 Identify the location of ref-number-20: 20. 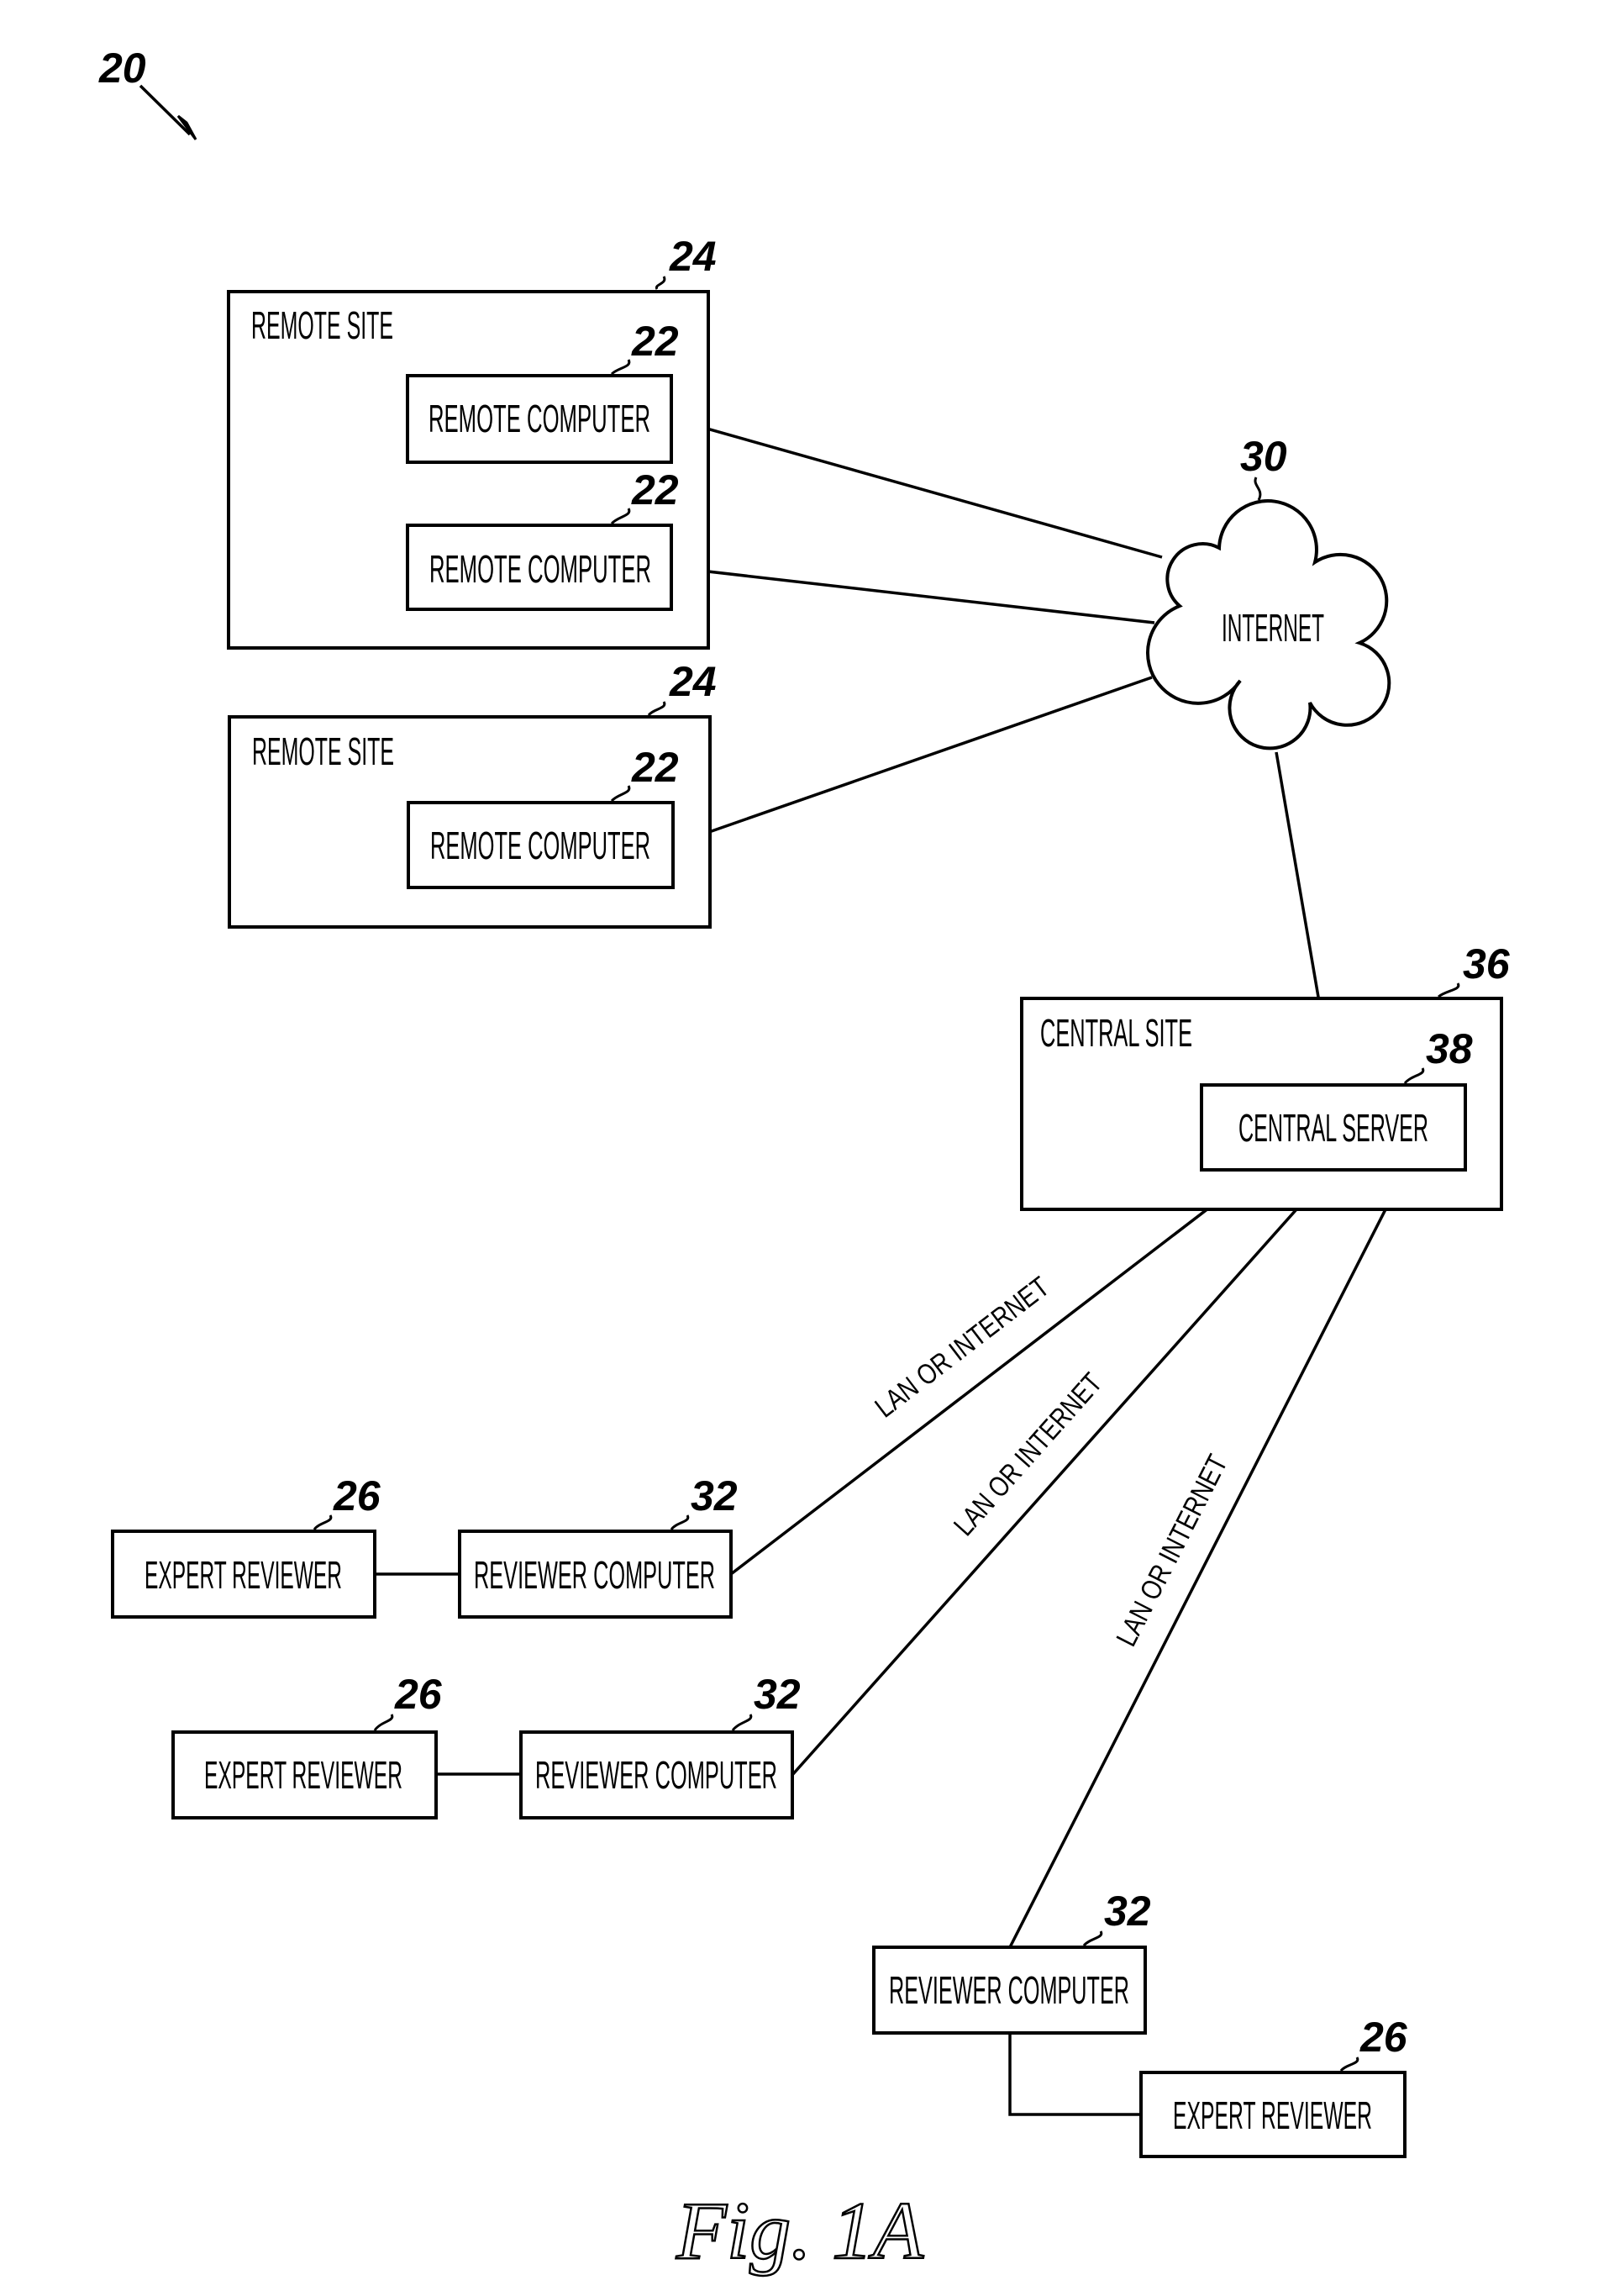
(122, 68).